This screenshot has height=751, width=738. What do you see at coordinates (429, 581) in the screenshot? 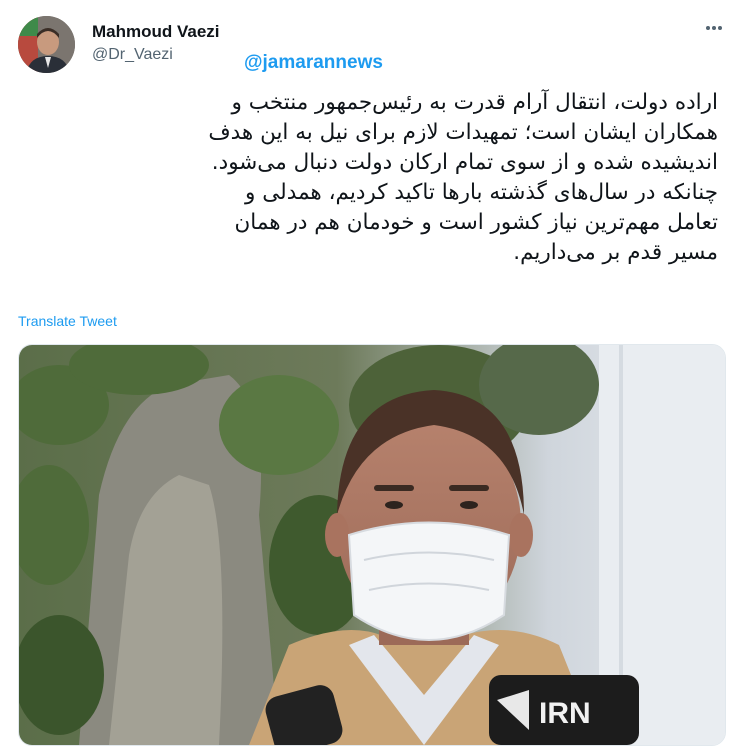
I see `face-mask` at bounding box center [429, 581].